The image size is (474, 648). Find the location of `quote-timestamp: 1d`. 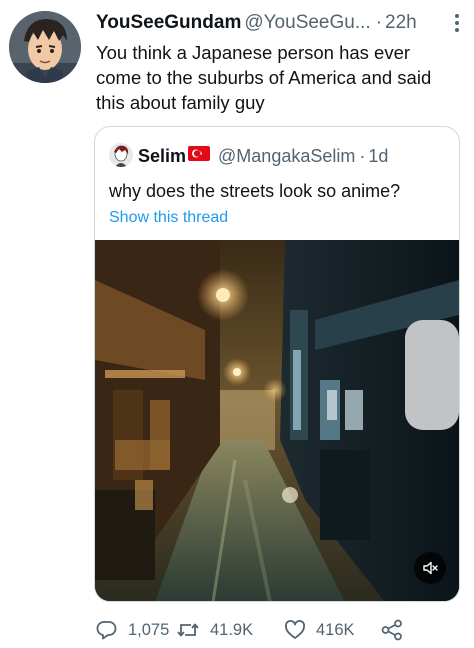

quote-timestamp: 1d is located at coordinates (378, 156).